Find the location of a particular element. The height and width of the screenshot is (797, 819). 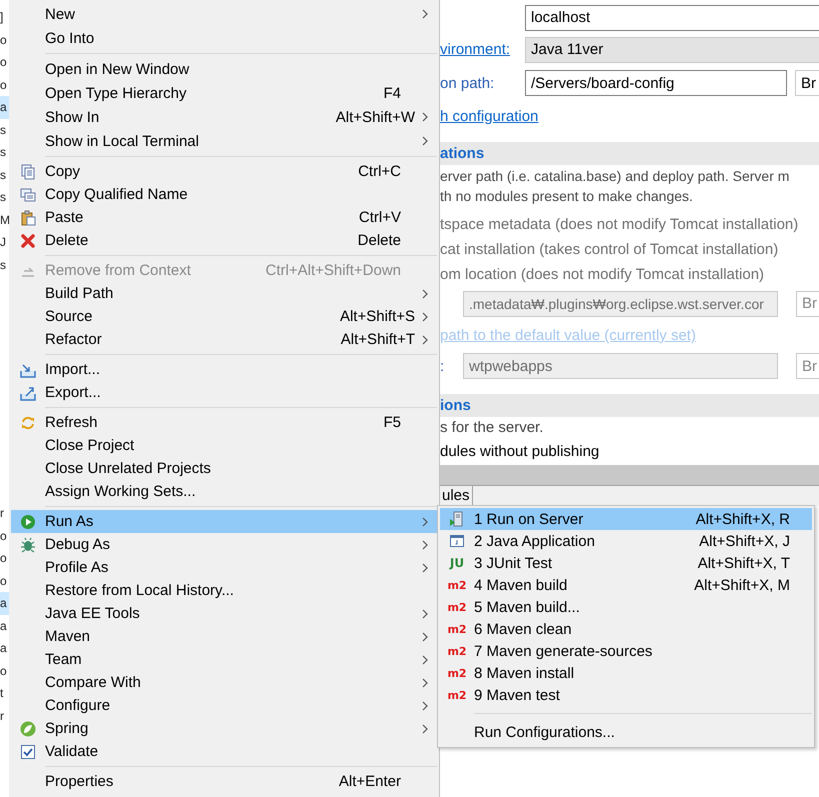

menu-item: Configure is located at coordinates (224, 705).